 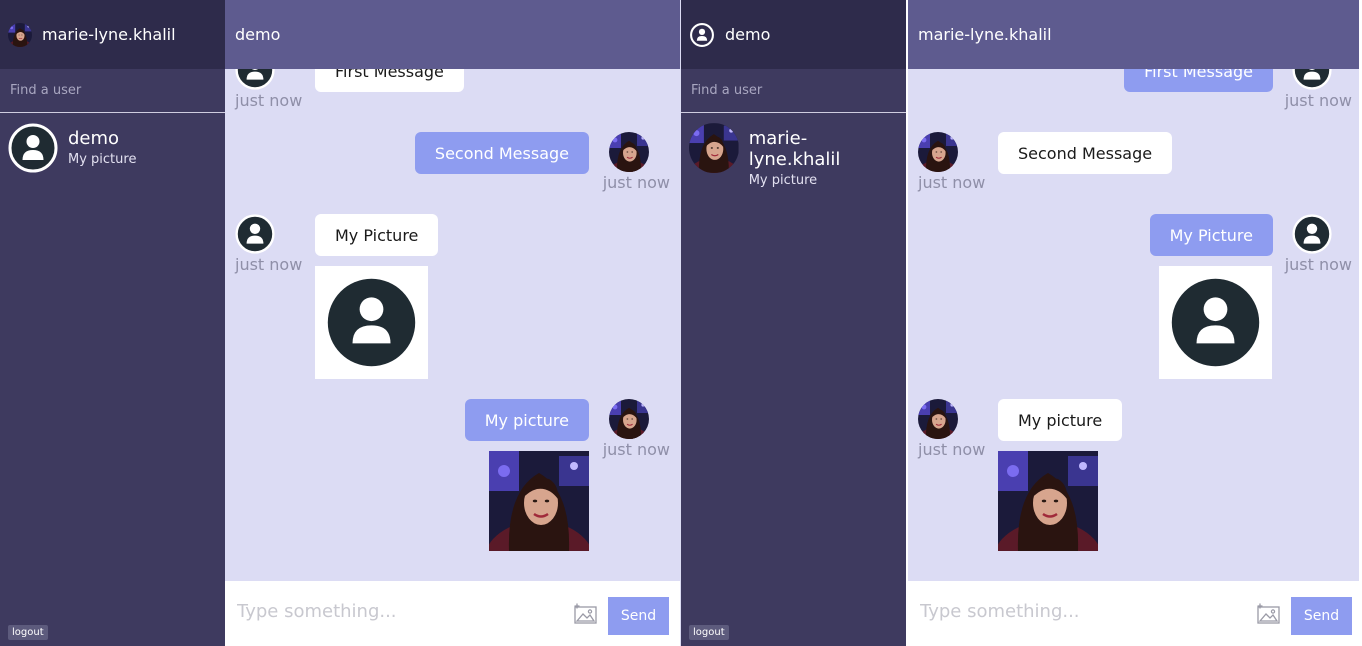 I want to click on chat-header: marie-lyne.khalil, so click(x=1133, y=34).